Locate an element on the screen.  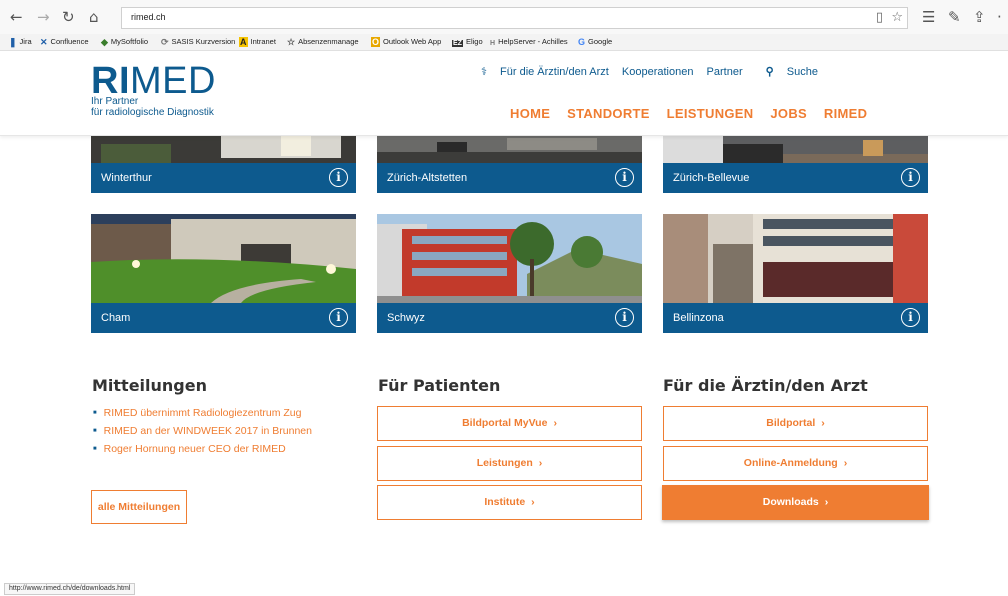
nav-standorte: STANDORTE is located at coordinates (608, 113).